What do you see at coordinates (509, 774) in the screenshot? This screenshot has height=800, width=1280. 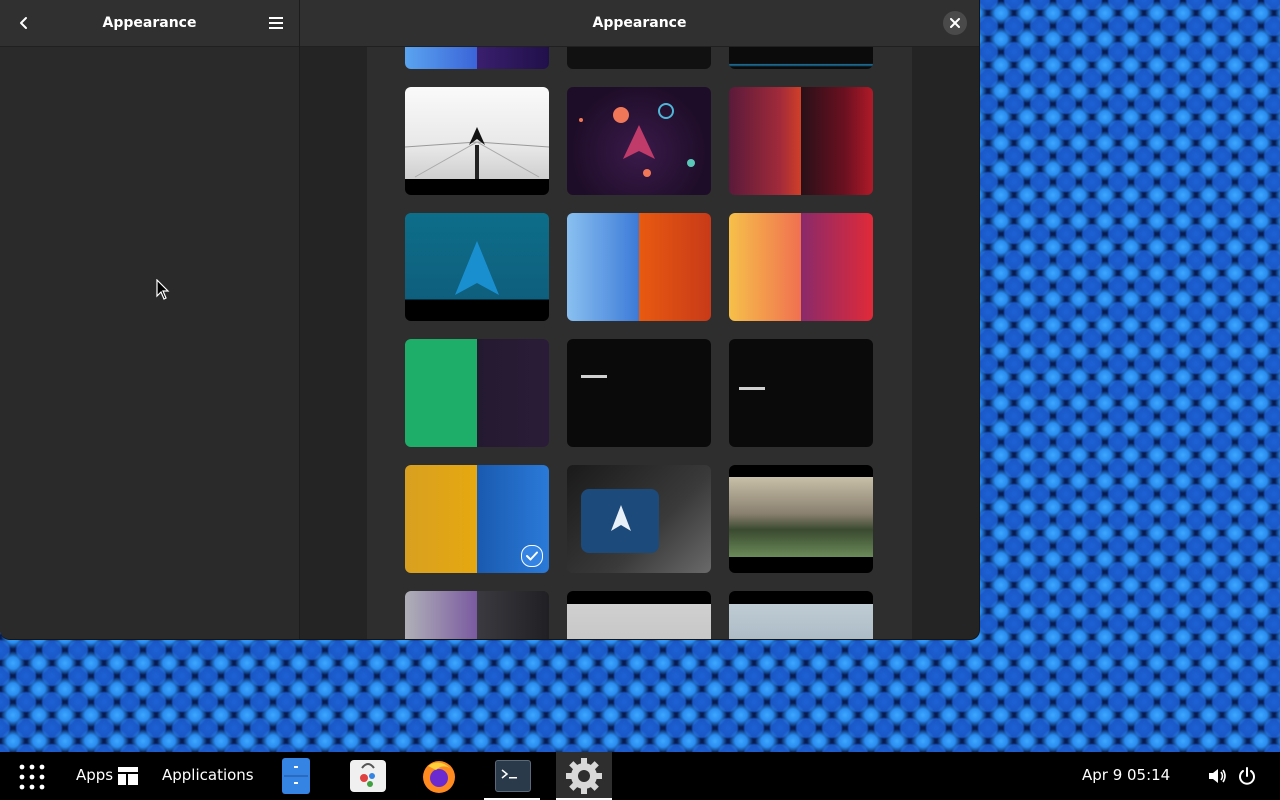 I see `terminal-icon` at bounding box center [509, 774].